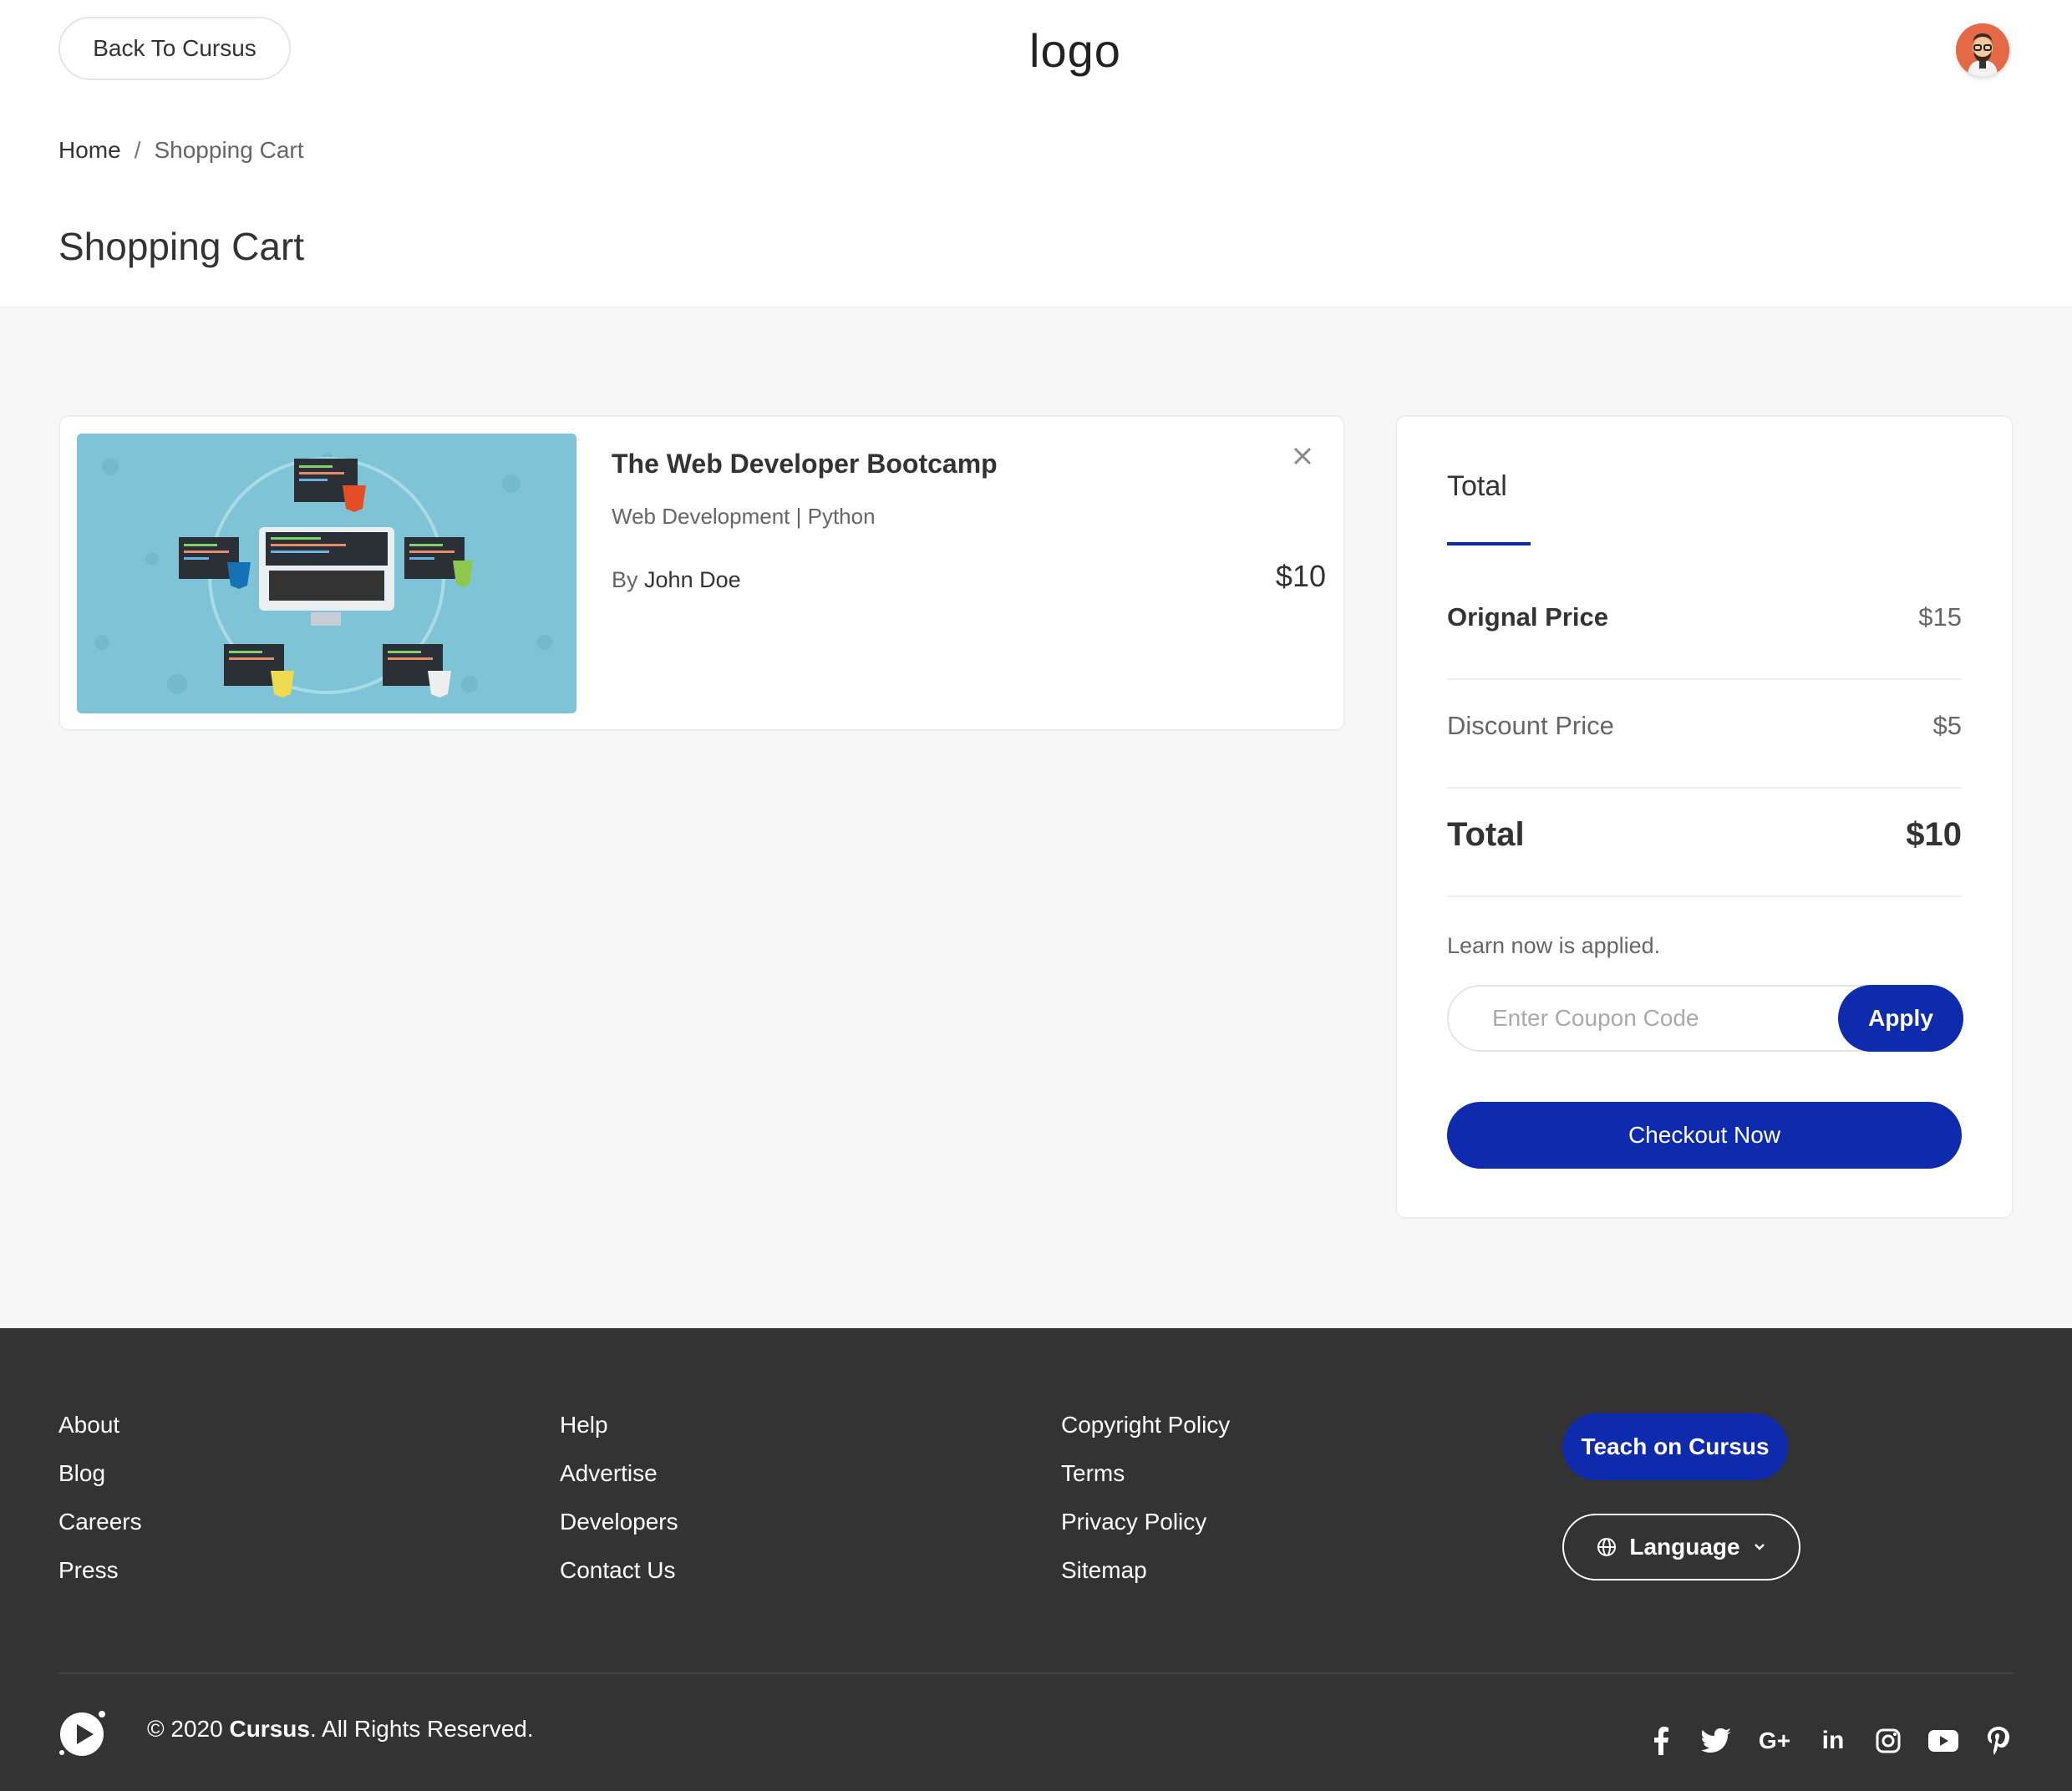 The width and height of the screenshot is (2072, 1791). What do you see at coordinates (1704, 1136) in the screenshot?
I see `checkout-button: Checkout Now` at bounding box center [1704, 1136].